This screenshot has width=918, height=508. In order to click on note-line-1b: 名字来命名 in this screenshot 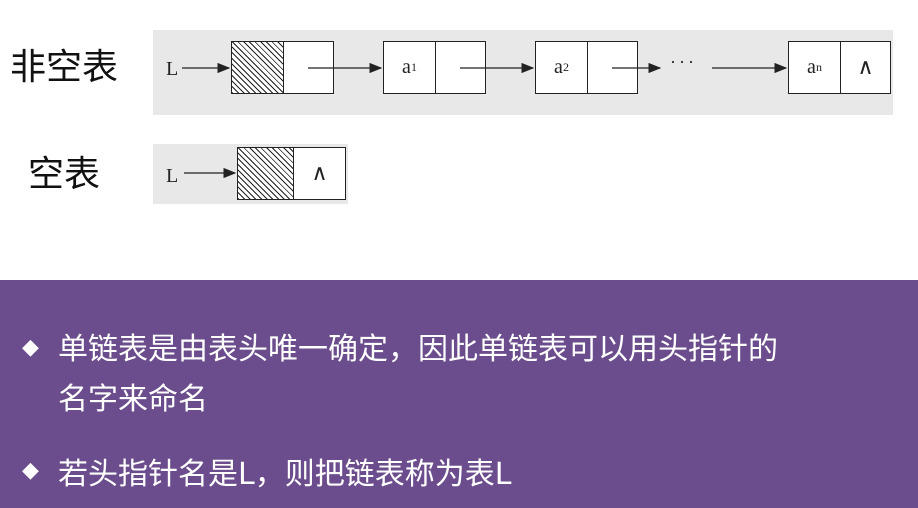, I will do `click(133, 399)`.